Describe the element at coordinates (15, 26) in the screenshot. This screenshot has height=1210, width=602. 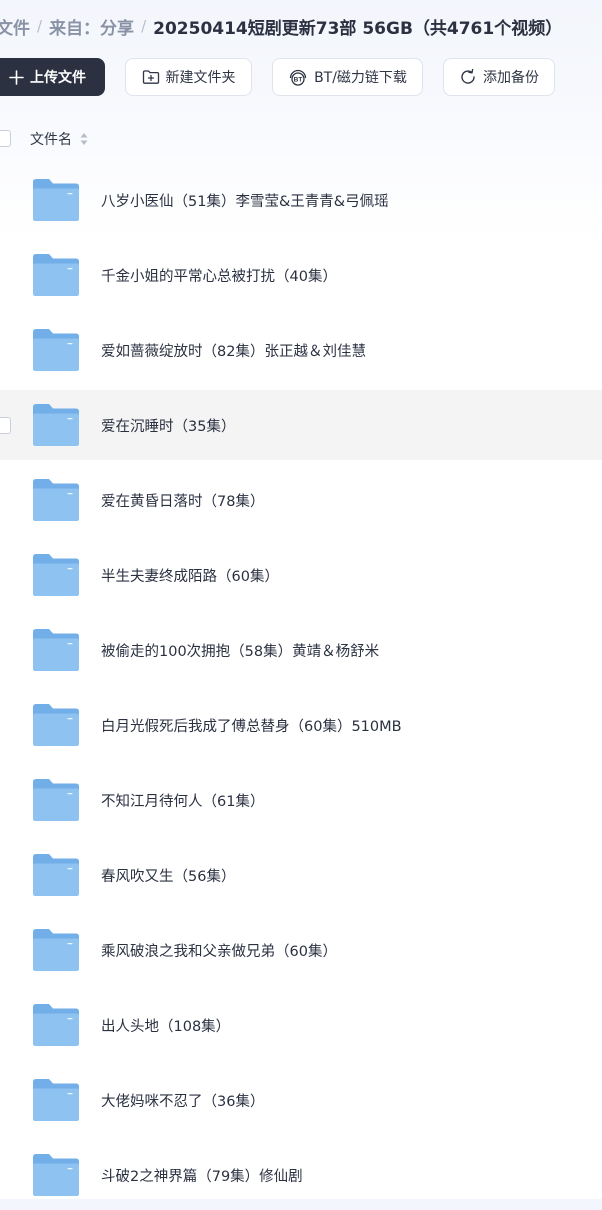
I see `breadcrumb-files: 文件` at that location.